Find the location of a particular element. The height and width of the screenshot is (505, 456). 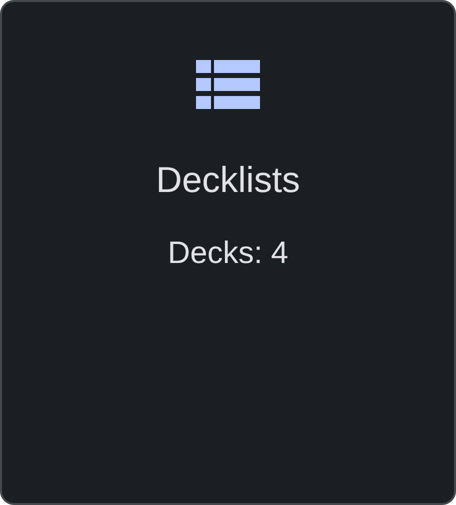

card-title: Decklists is located at coordinates (228, 180).